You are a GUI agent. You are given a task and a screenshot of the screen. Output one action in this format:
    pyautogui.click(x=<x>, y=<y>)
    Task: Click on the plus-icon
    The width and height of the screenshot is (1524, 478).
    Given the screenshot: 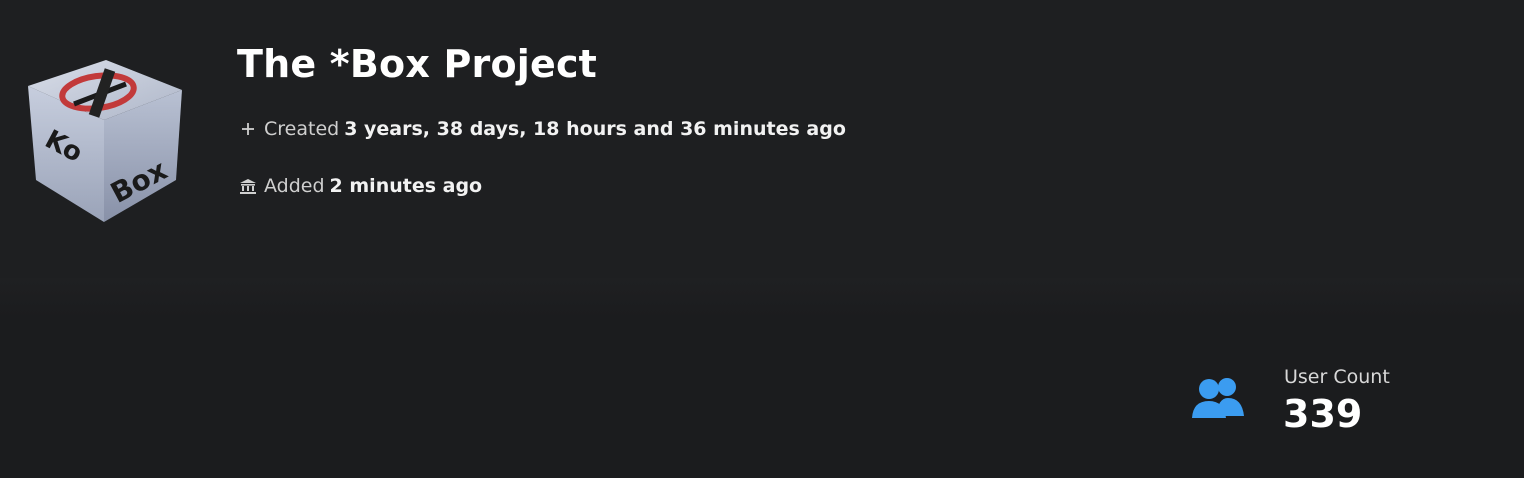 What is the action you would take?
    pyautogui.click(x=248, y=129)
    